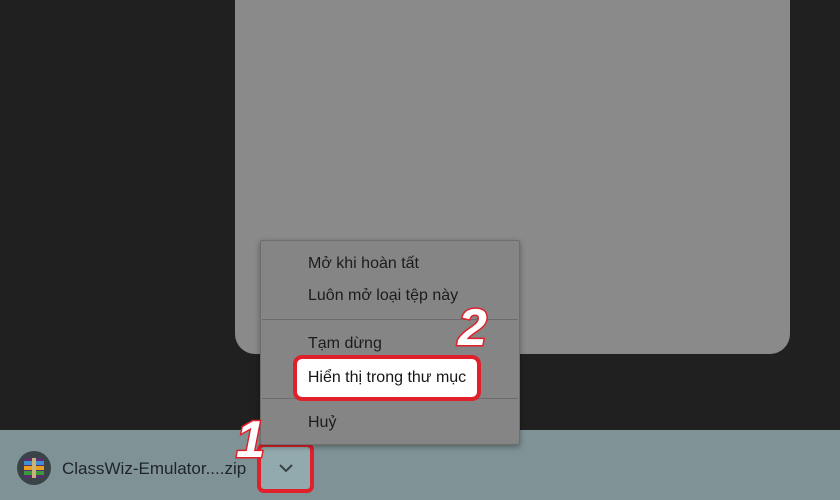 The width and height of the screenshot is (840, 500). Describe the element at coordinates (473, 328) in the screenshot. I see `step-number-2: 2` at that location.